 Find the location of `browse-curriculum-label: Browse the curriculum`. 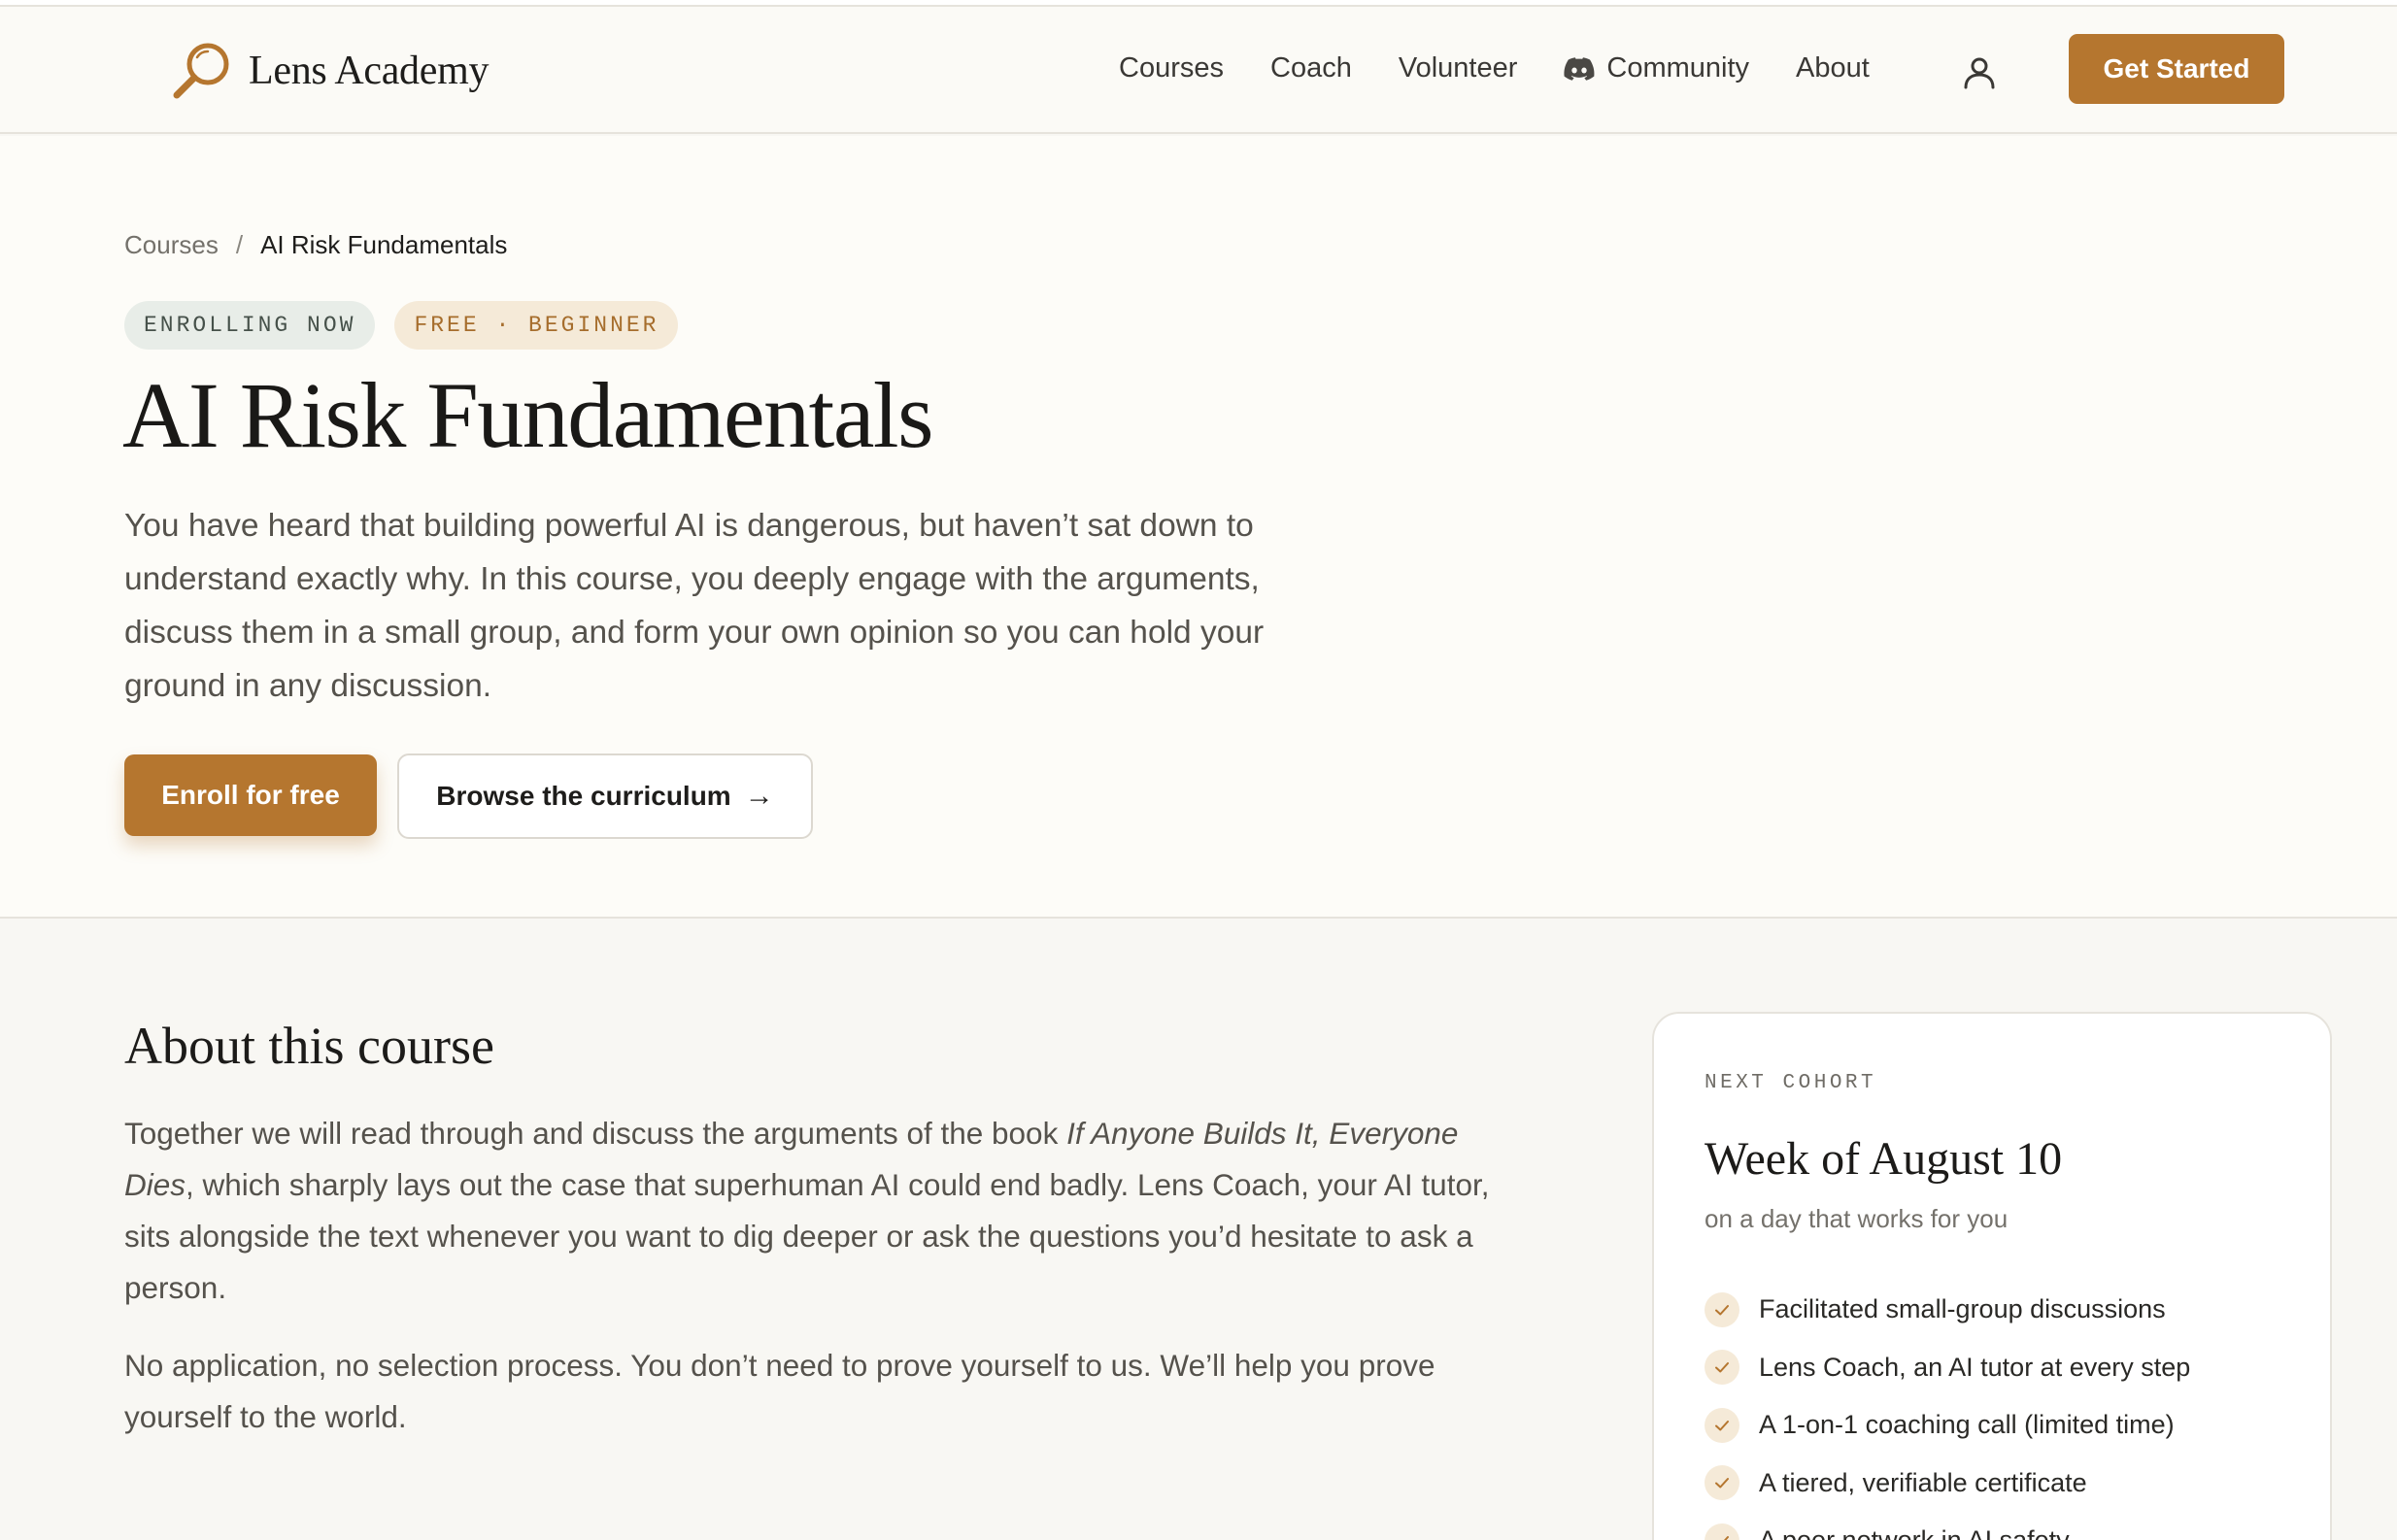

browse-curriculum-label: Browse the curriculum is located at coordinates (583, 796).